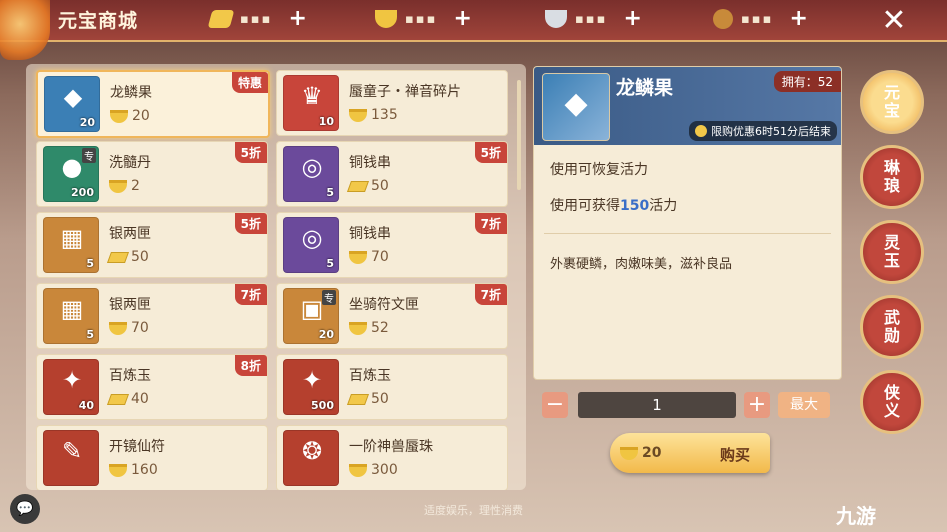  I want to click on list-item: ✎ 开镜仙符 160, so click(152, 457).